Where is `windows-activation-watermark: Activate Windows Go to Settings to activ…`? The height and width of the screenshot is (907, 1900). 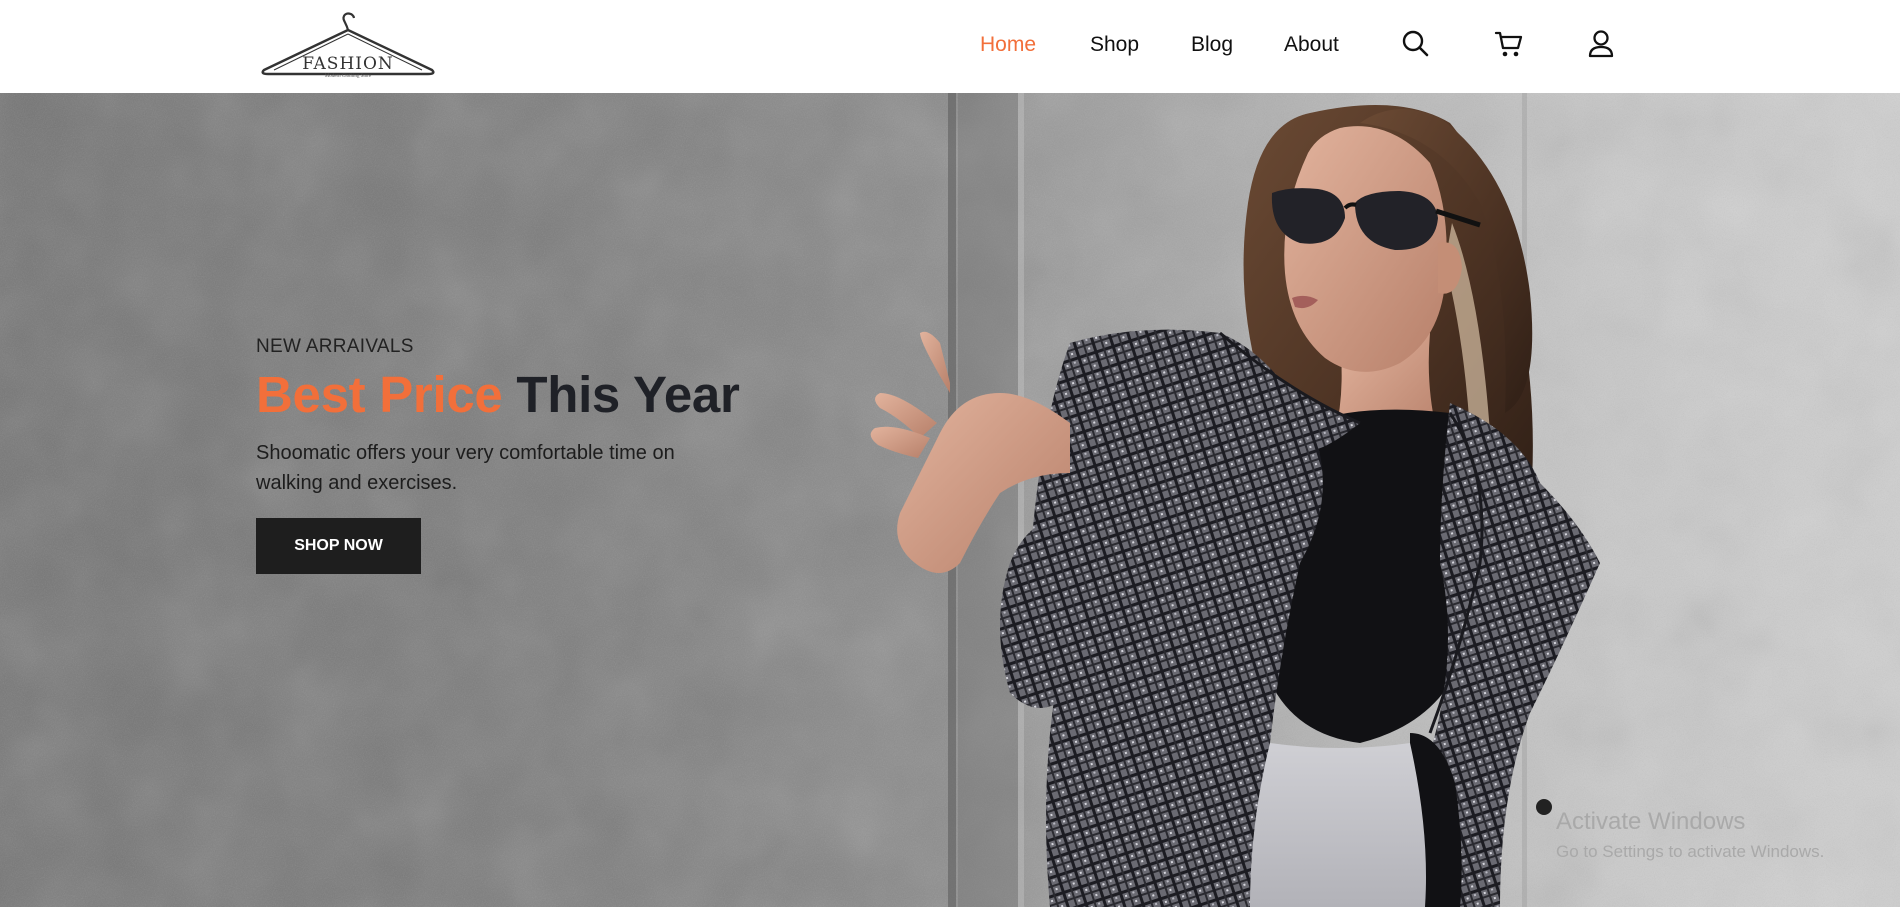
windows-activation-watermark: Activate Windows Go to Settings to activ… is located at coordinates (1690, 835).